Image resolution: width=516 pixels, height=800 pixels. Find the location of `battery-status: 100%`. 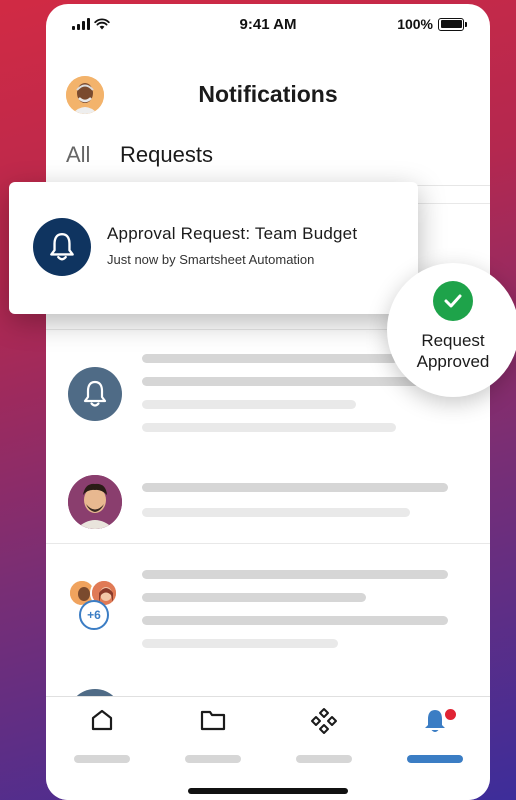

battery-status: 100% is located at coordinates (432, 24).